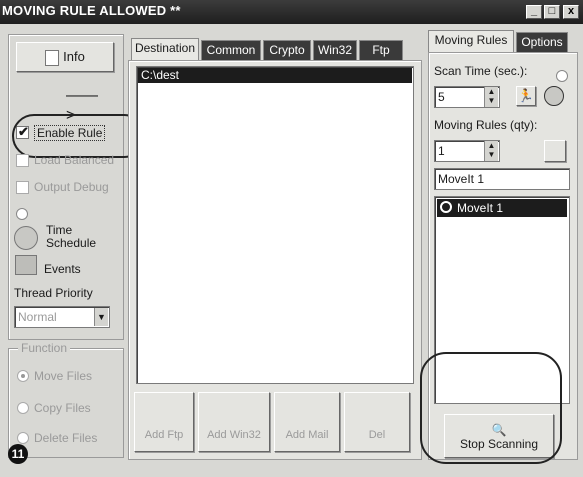 This screenshot has height=477, width=583. I want to click on run-icon: 🏃, so click(526, 96).